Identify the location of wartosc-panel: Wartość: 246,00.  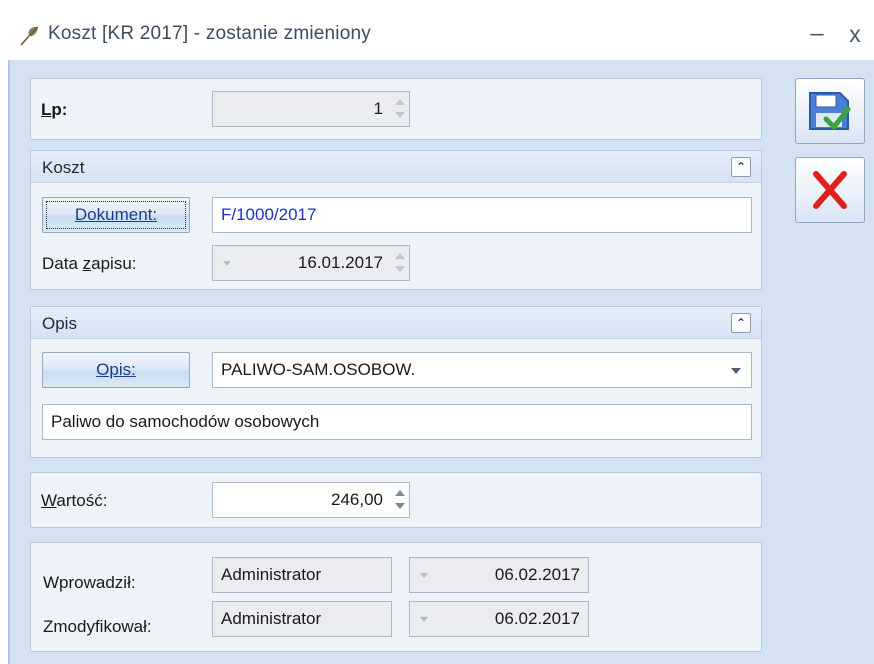
(396, 500).